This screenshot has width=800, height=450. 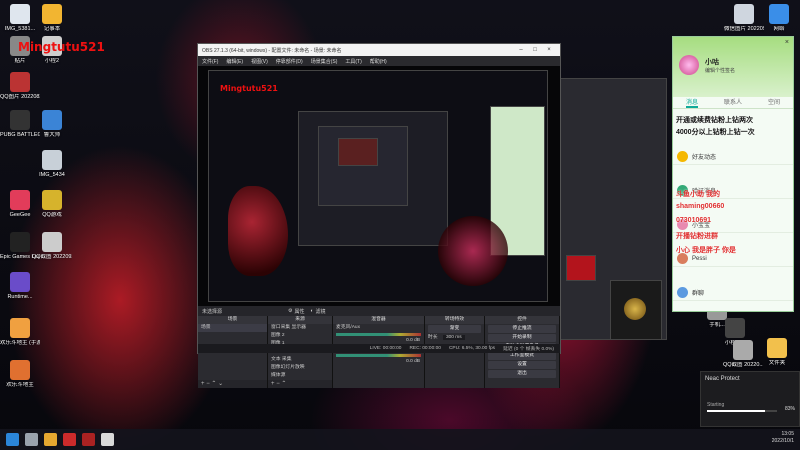 What do you see at coordinates (720, 70) in the screenshot?
I see `qq-signature: 编辑个性签名` at bounding box center [720, 70].